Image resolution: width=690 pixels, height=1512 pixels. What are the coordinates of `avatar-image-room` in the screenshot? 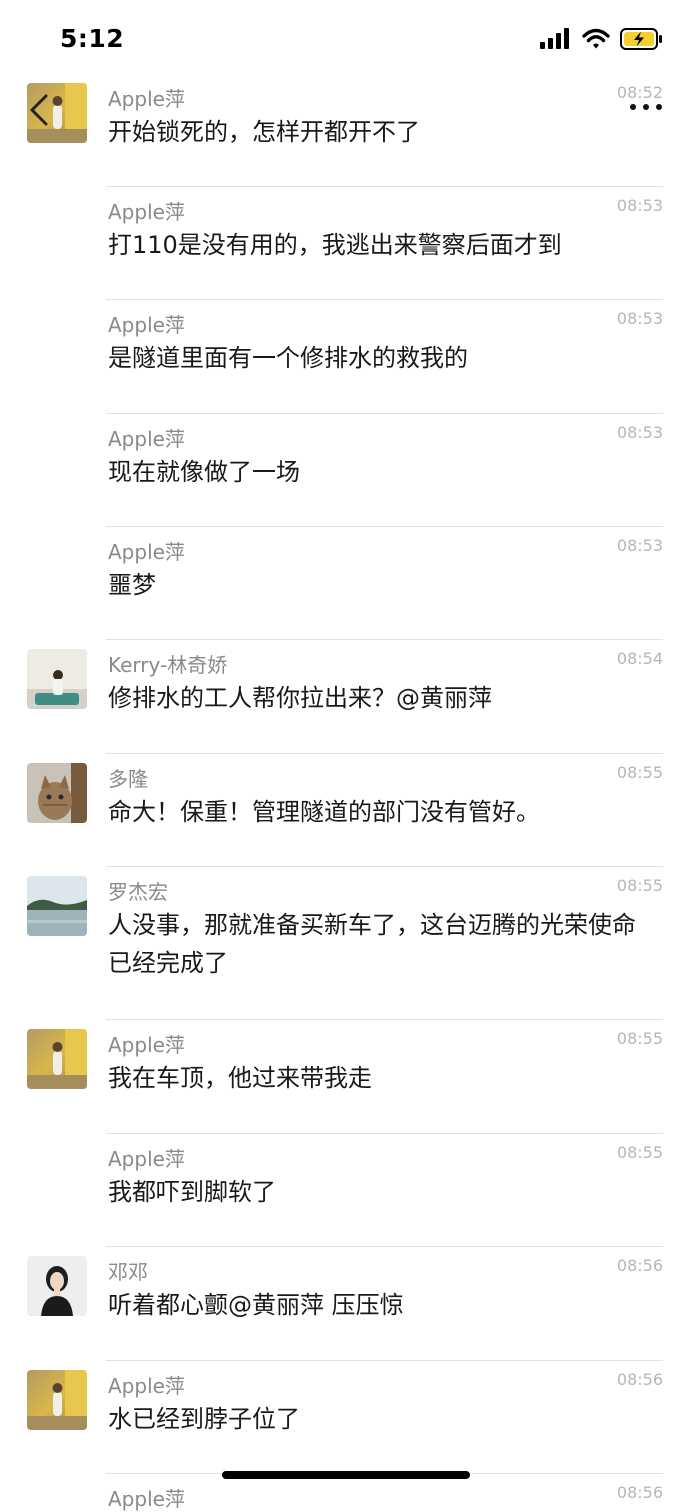 It's located at (57, 679).